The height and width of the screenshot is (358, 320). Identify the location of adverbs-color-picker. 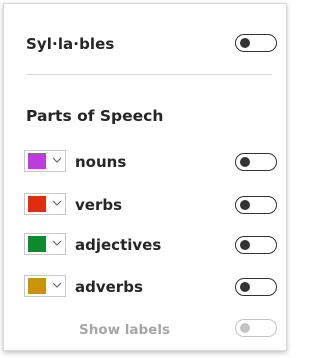
(45, 286).